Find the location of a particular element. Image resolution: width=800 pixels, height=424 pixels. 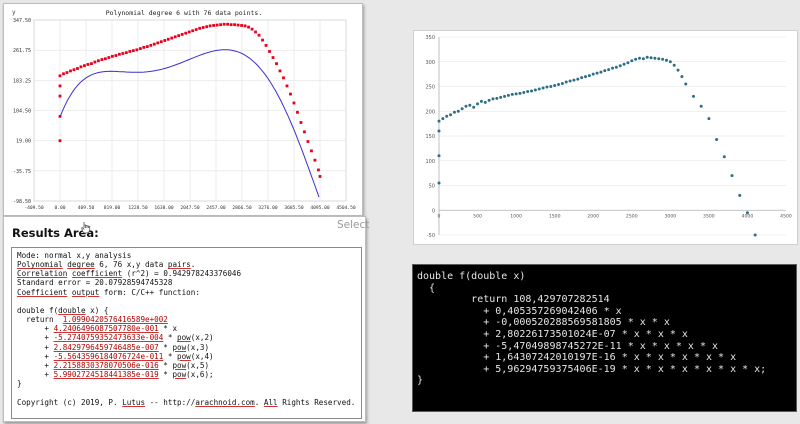

console-line: + 2,80226173501024E-07 * x * x * x is located at coordinates (552, 334).